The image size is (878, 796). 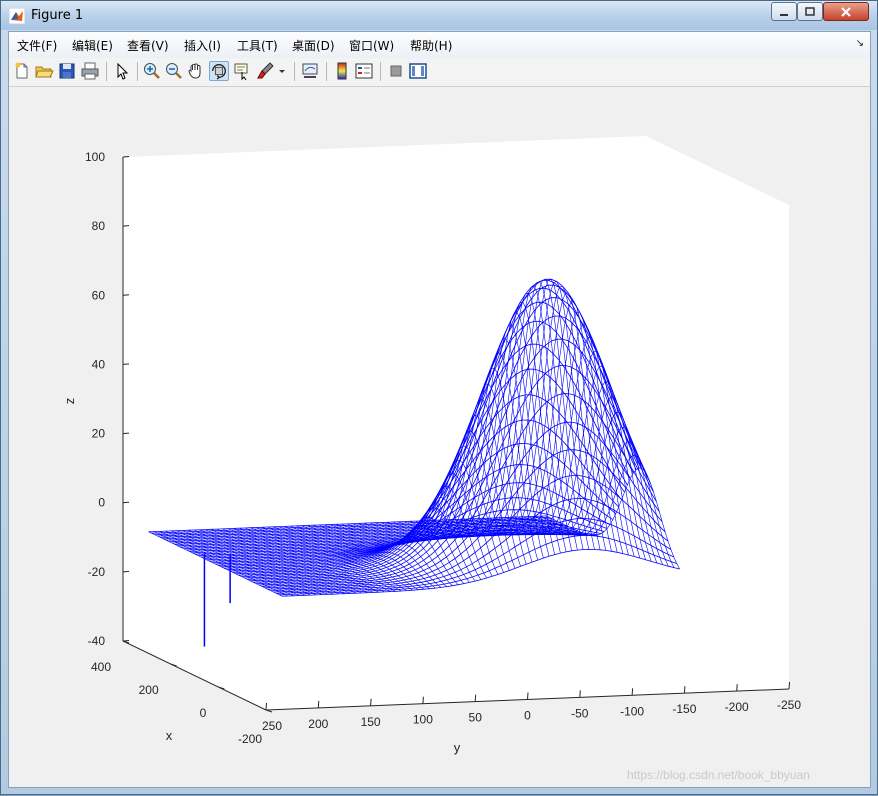 I want to click on y-tick-label: -150, so click(x=684, y=709).